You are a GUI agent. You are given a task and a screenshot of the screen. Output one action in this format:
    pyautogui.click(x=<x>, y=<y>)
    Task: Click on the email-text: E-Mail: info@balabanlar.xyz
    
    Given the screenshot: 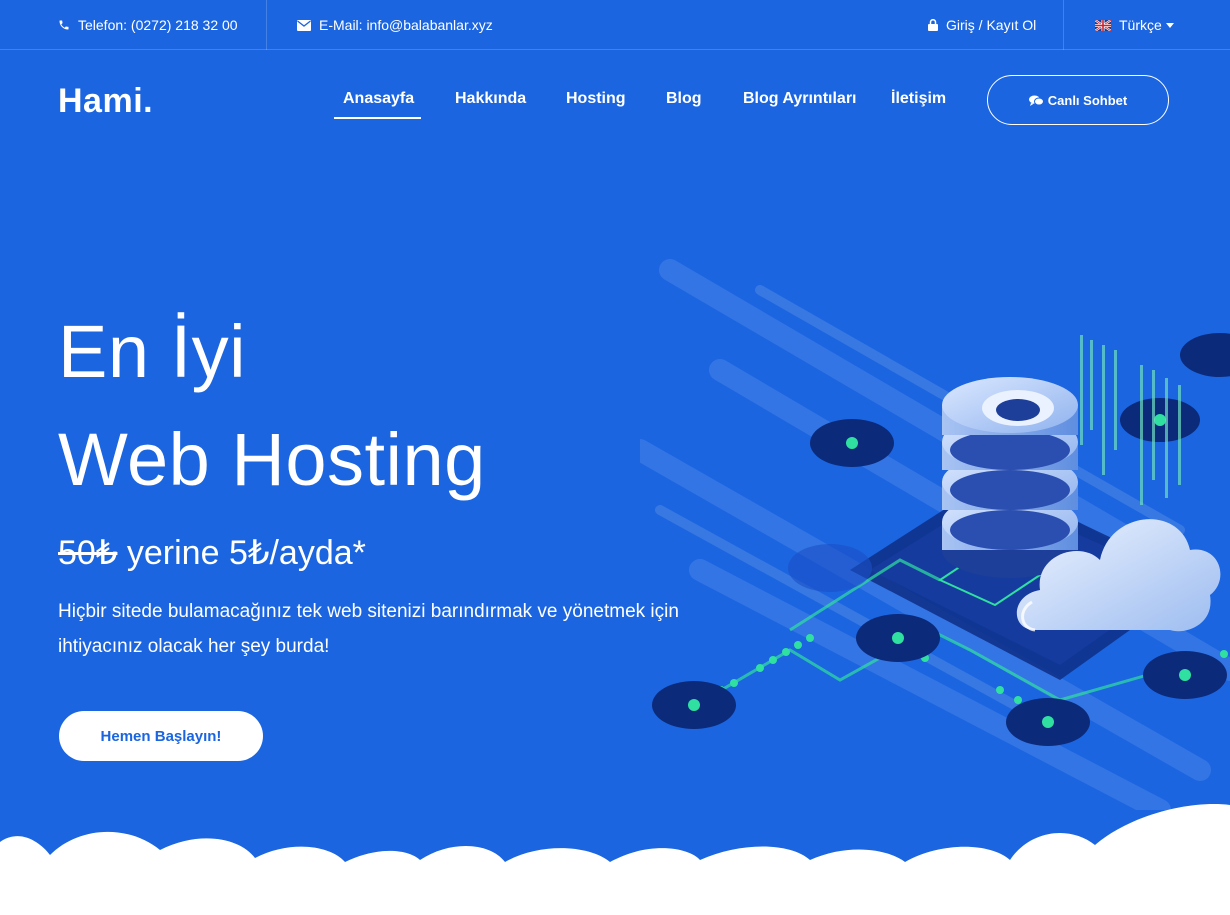 What is the action you would take?
    pyautogui.click(x=406, y=25)
    